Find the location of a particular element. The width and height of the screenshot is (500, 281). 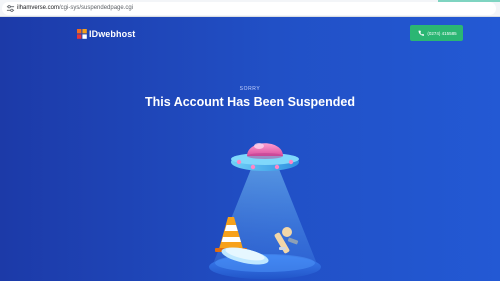

url-host: ilhamverse.com is located at coordinates (38, 8).